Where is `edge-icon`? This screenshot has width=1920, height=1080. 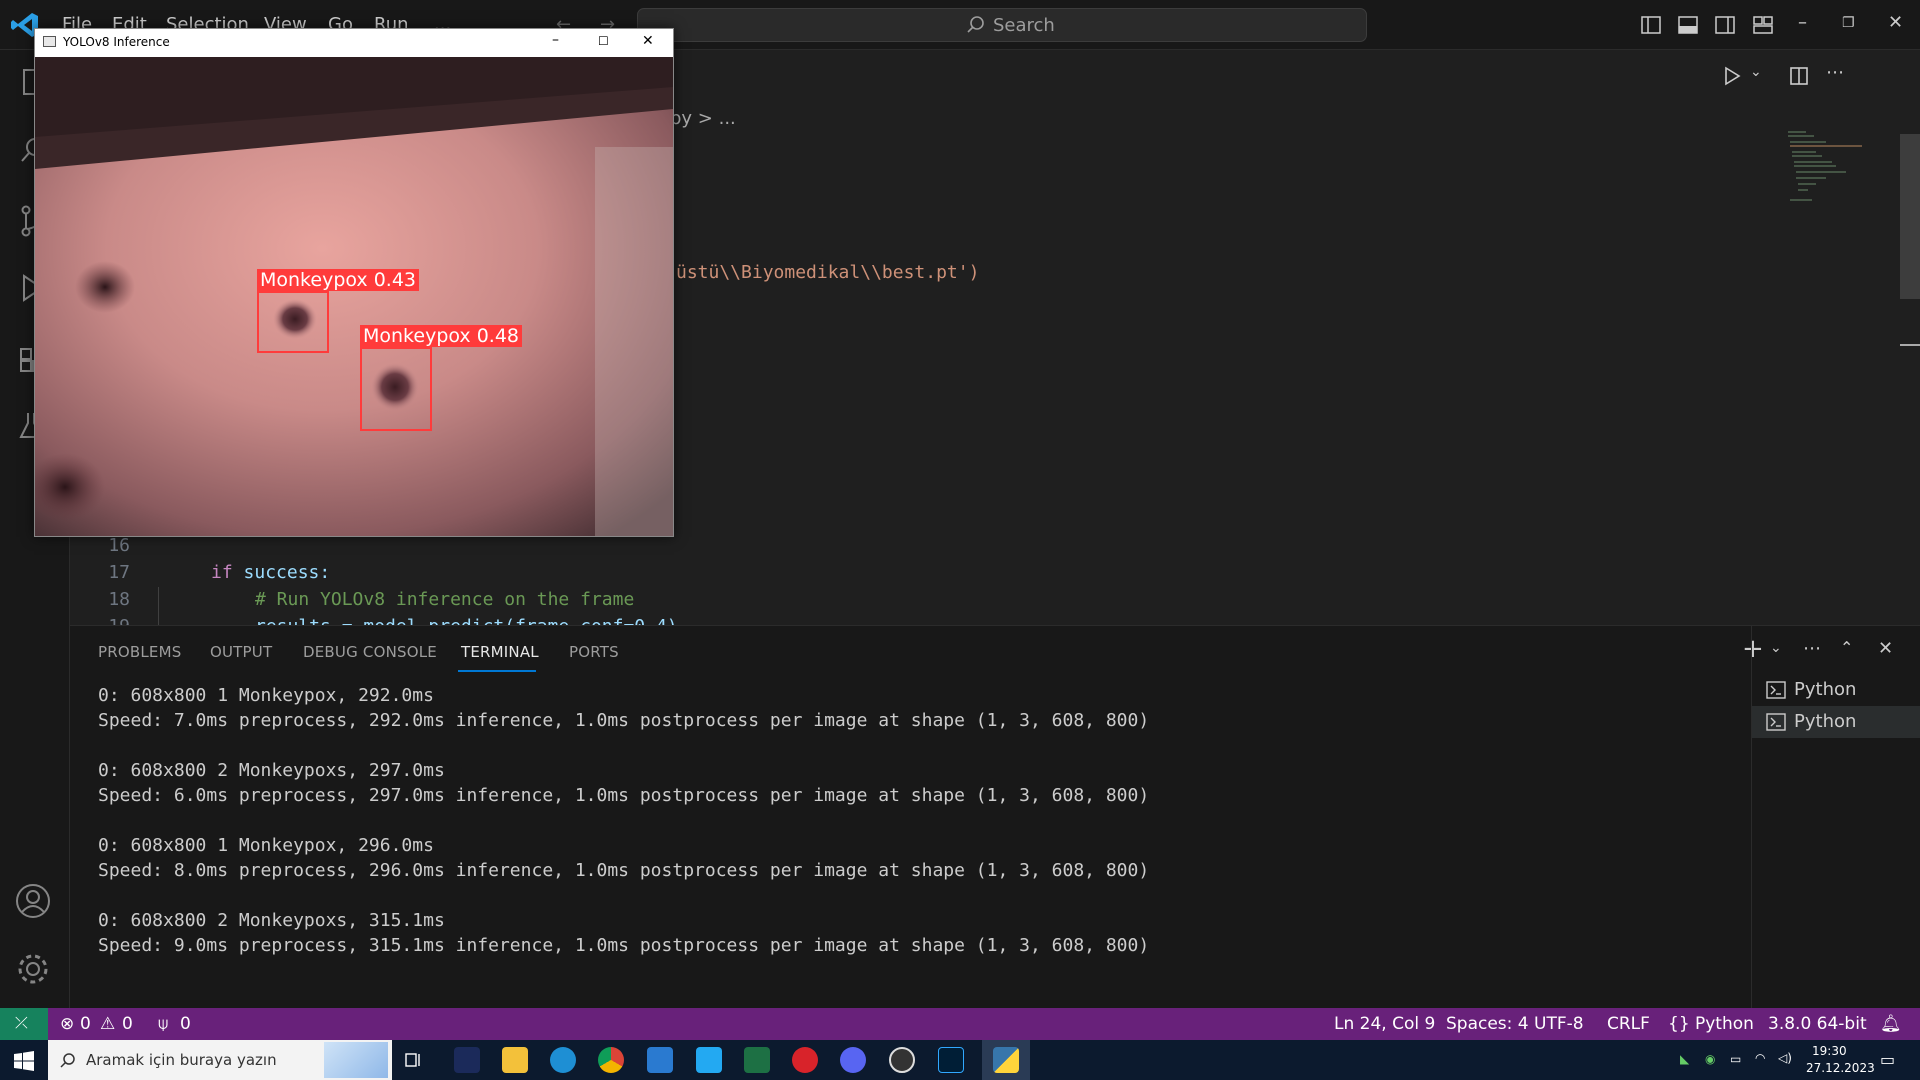 edge-icon is located at coordinates (563, 1060).